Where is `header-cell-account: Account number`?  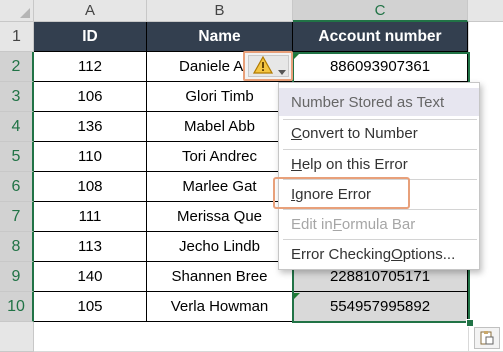 header-cell-account: Account number is located at coordinates (380, 37).